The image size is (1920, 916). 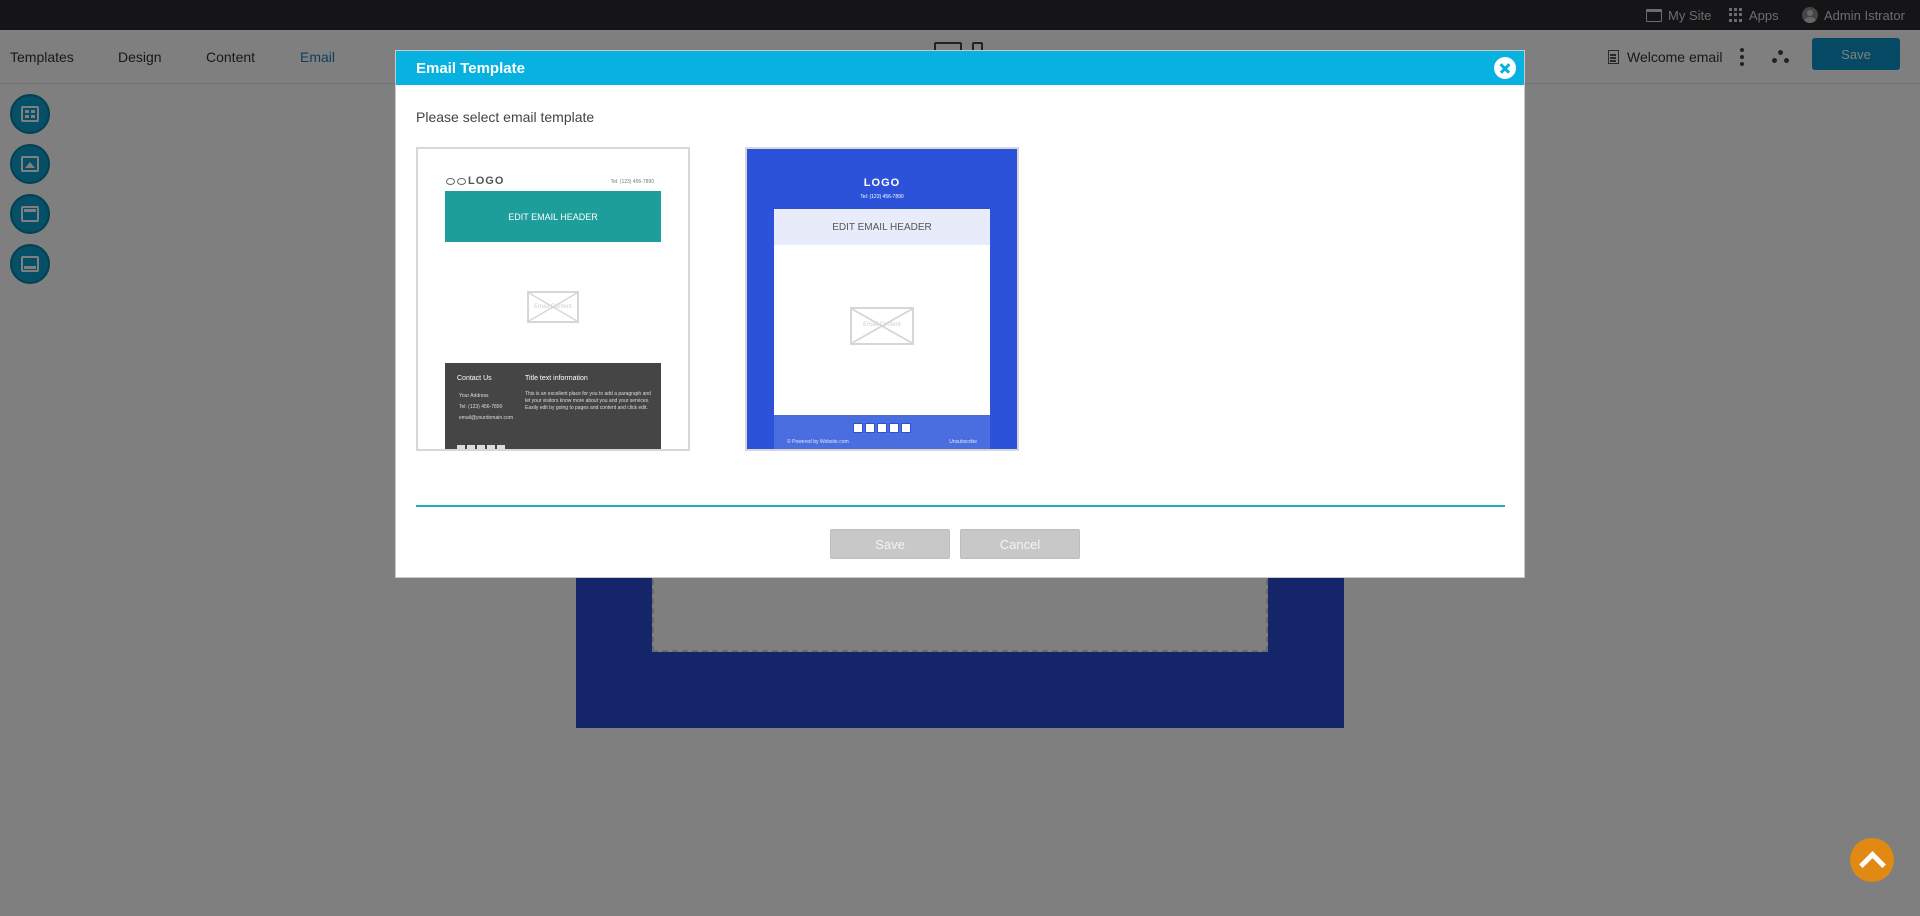 What do you see at coordinates (474, 378) in the screenshot?
I see `contact-title: Contact Us` at bounding box center [474, 378].